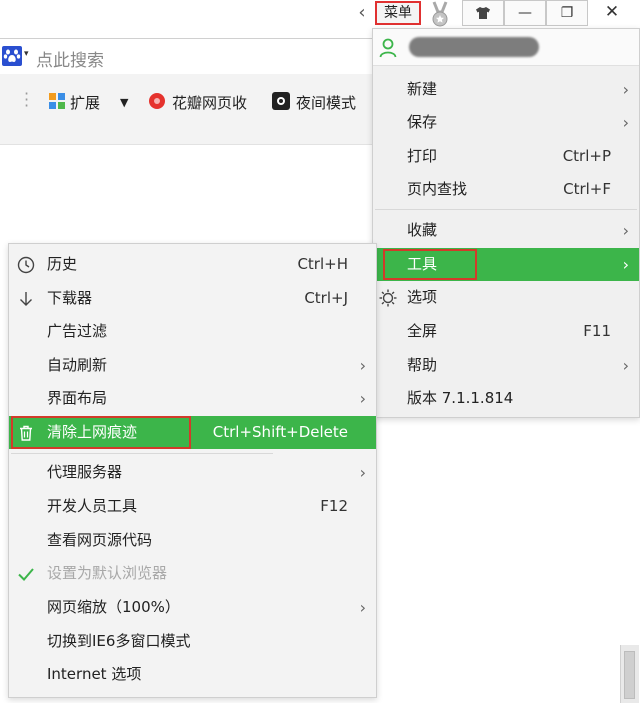 Image resolution: width=640 pixels, height=703 pixels. I want to click on menu-item-favorites: 收藏 ›, so click(506, 230).